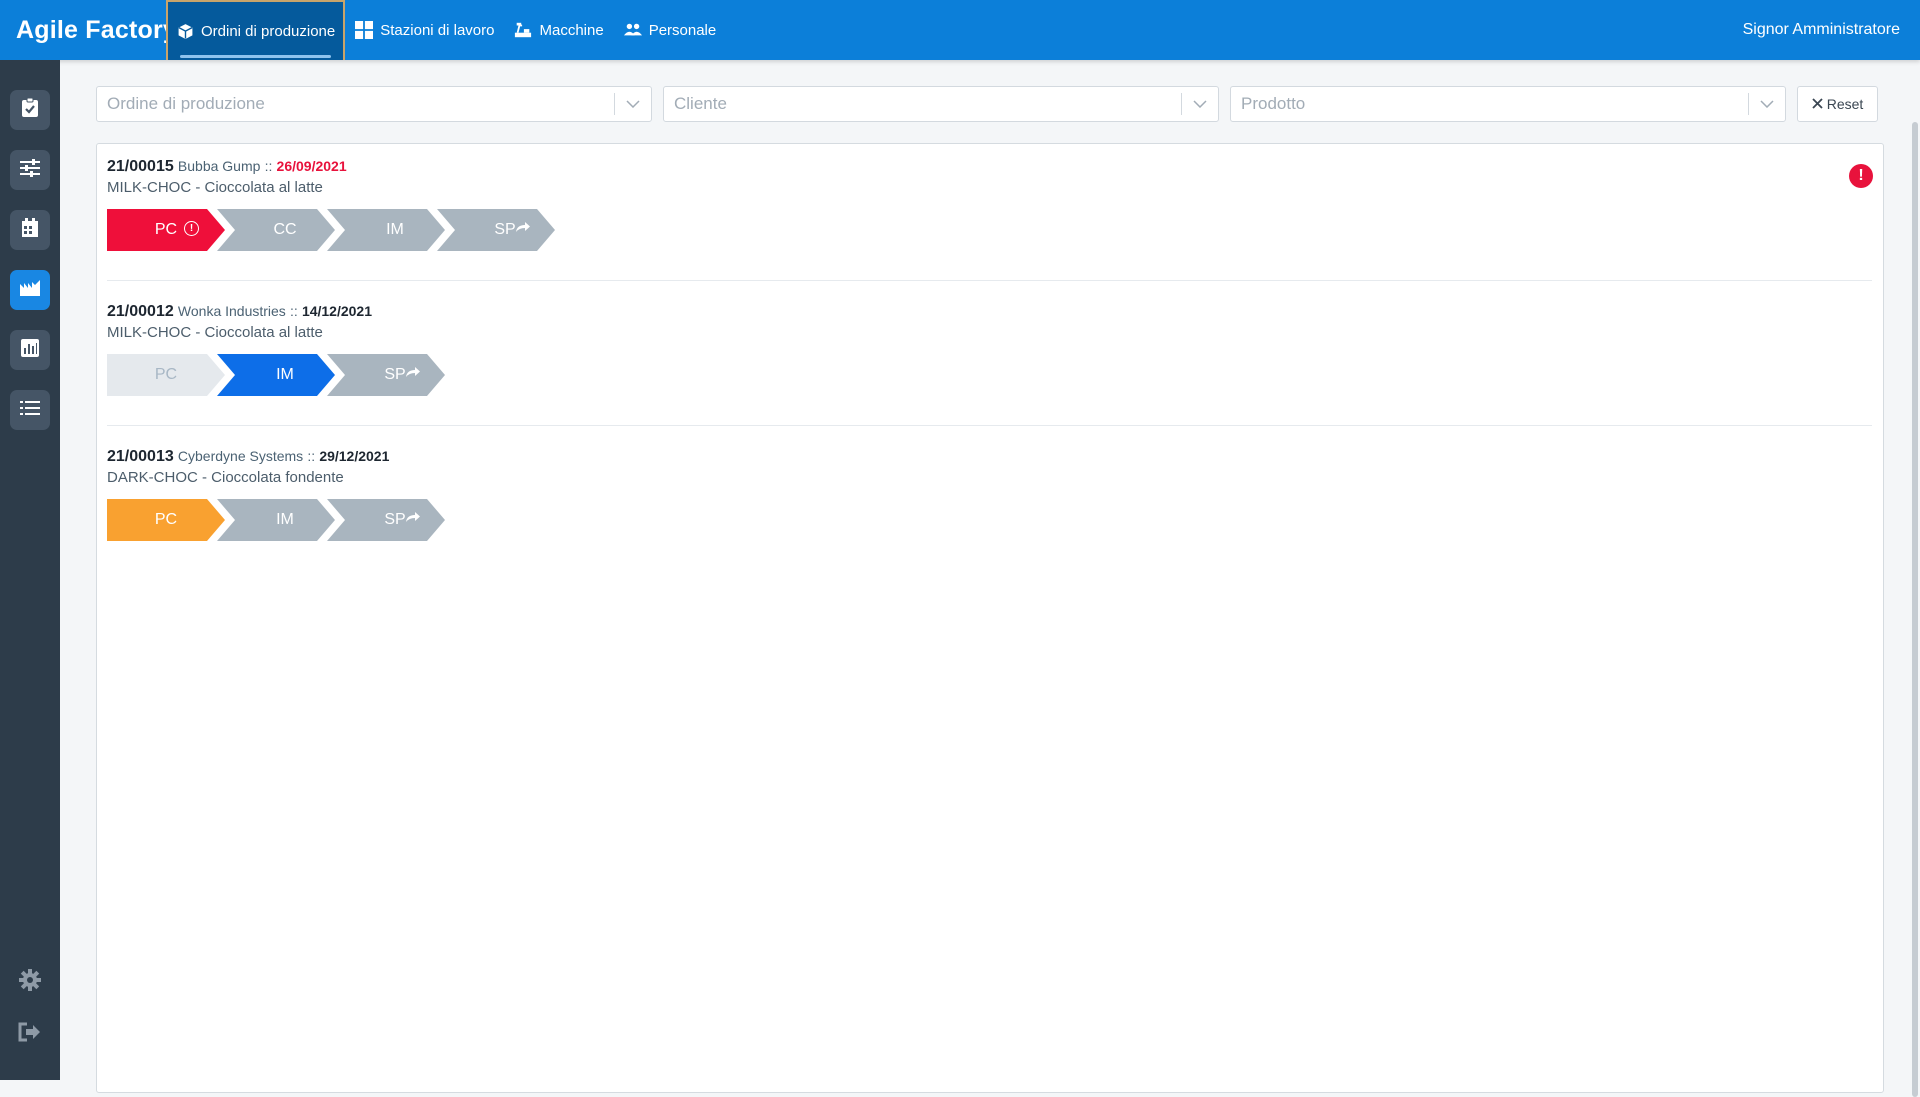  What do you see at coordinates (30, 570) in the screenshot?
I see `sidebar` at bounding box center [30, 570].